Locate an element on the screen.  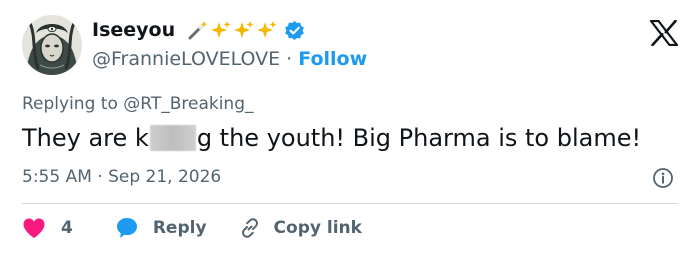
like-button: 4 is located at coordinates (47, 228).